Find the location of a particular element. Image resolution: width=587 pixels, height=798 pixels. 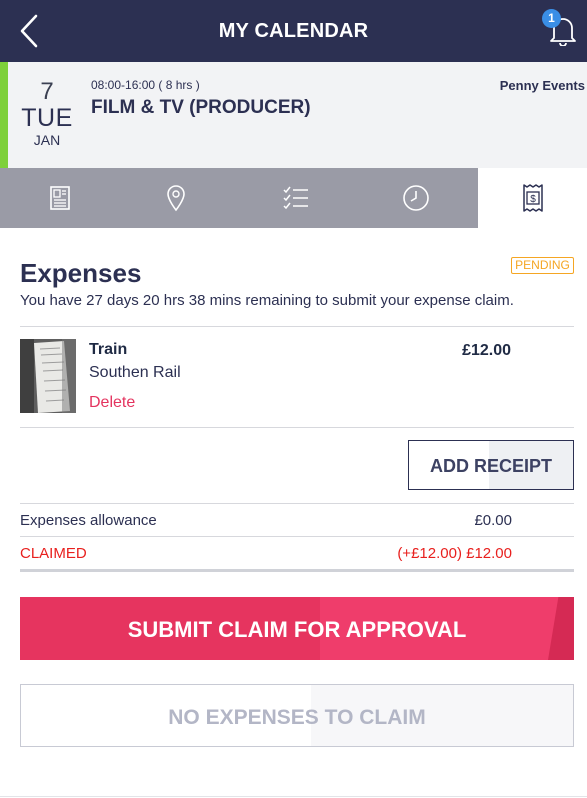

event-status-bar is located at coordinates (4, 115).